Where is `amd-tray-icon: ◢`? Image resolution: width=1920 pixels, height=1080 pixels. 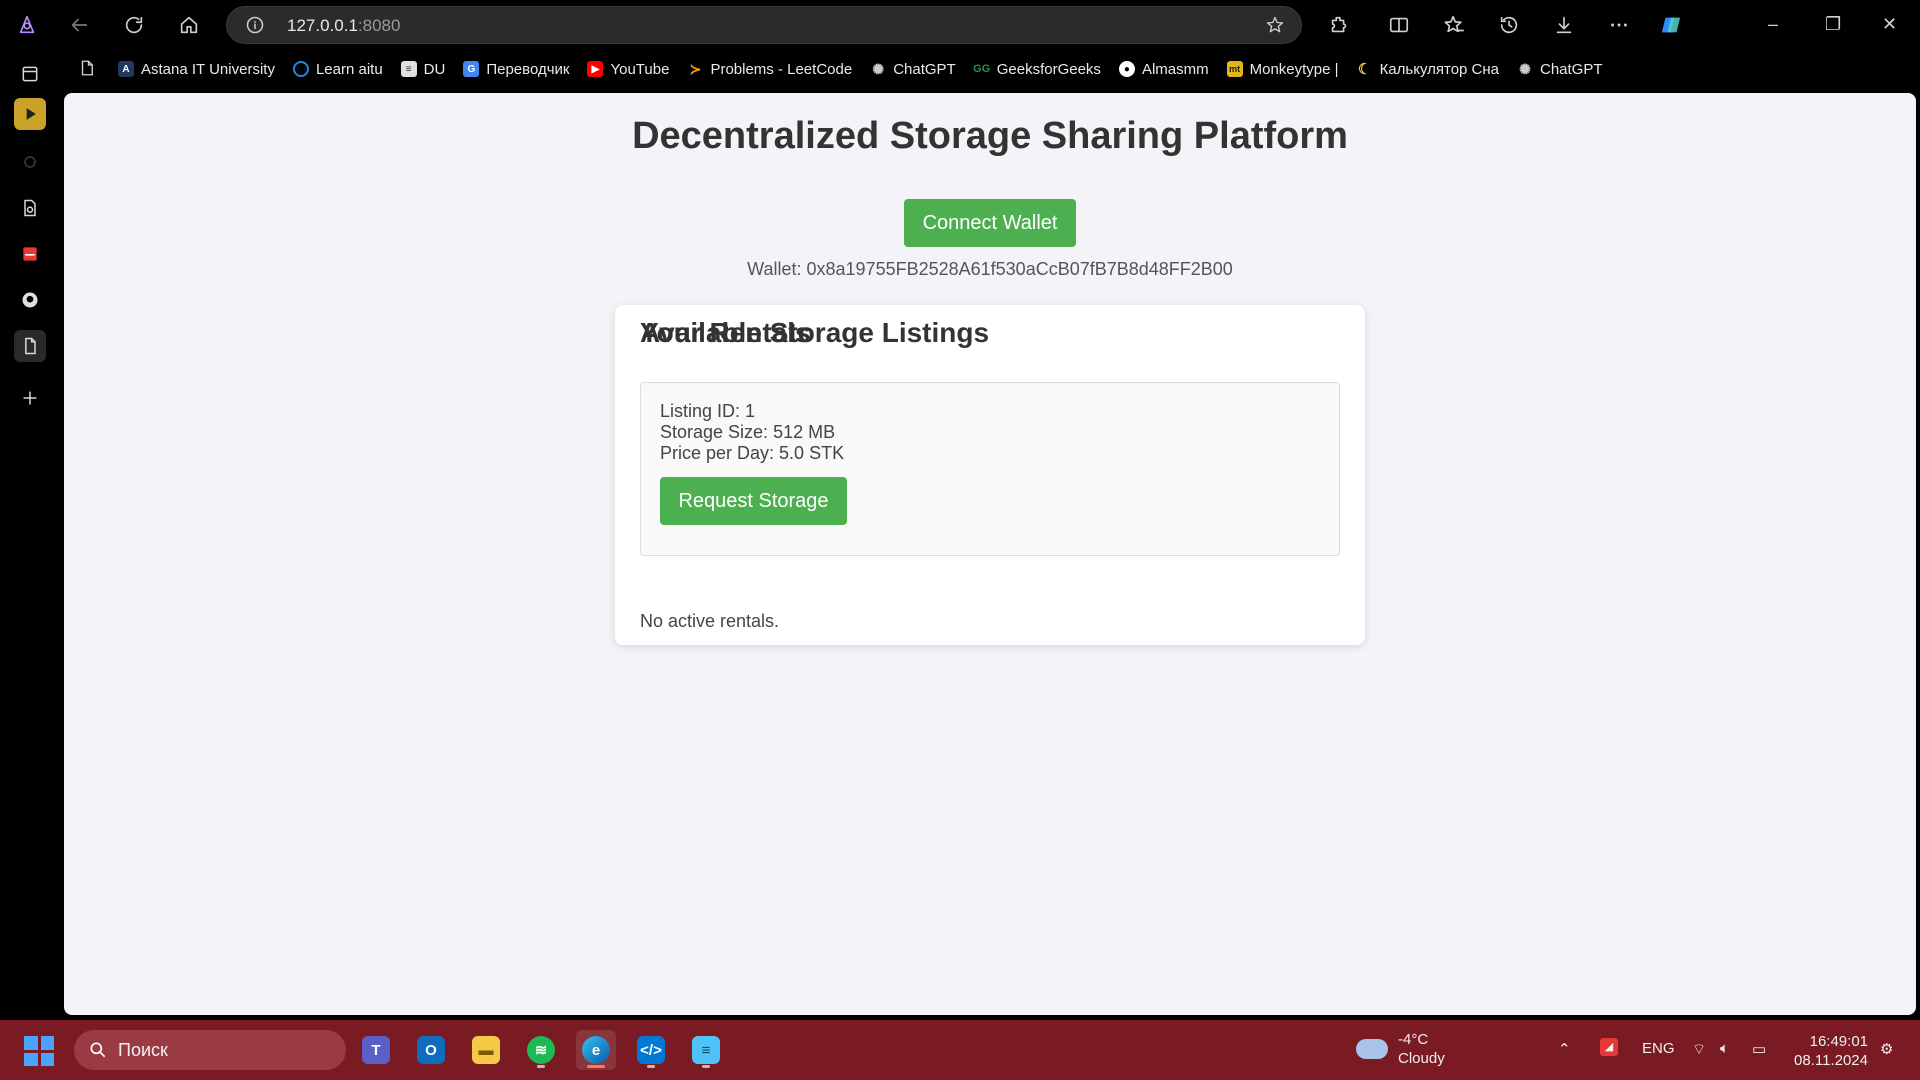
amd-tray-icon: ◢ is located at coordinates (1609, 1047).